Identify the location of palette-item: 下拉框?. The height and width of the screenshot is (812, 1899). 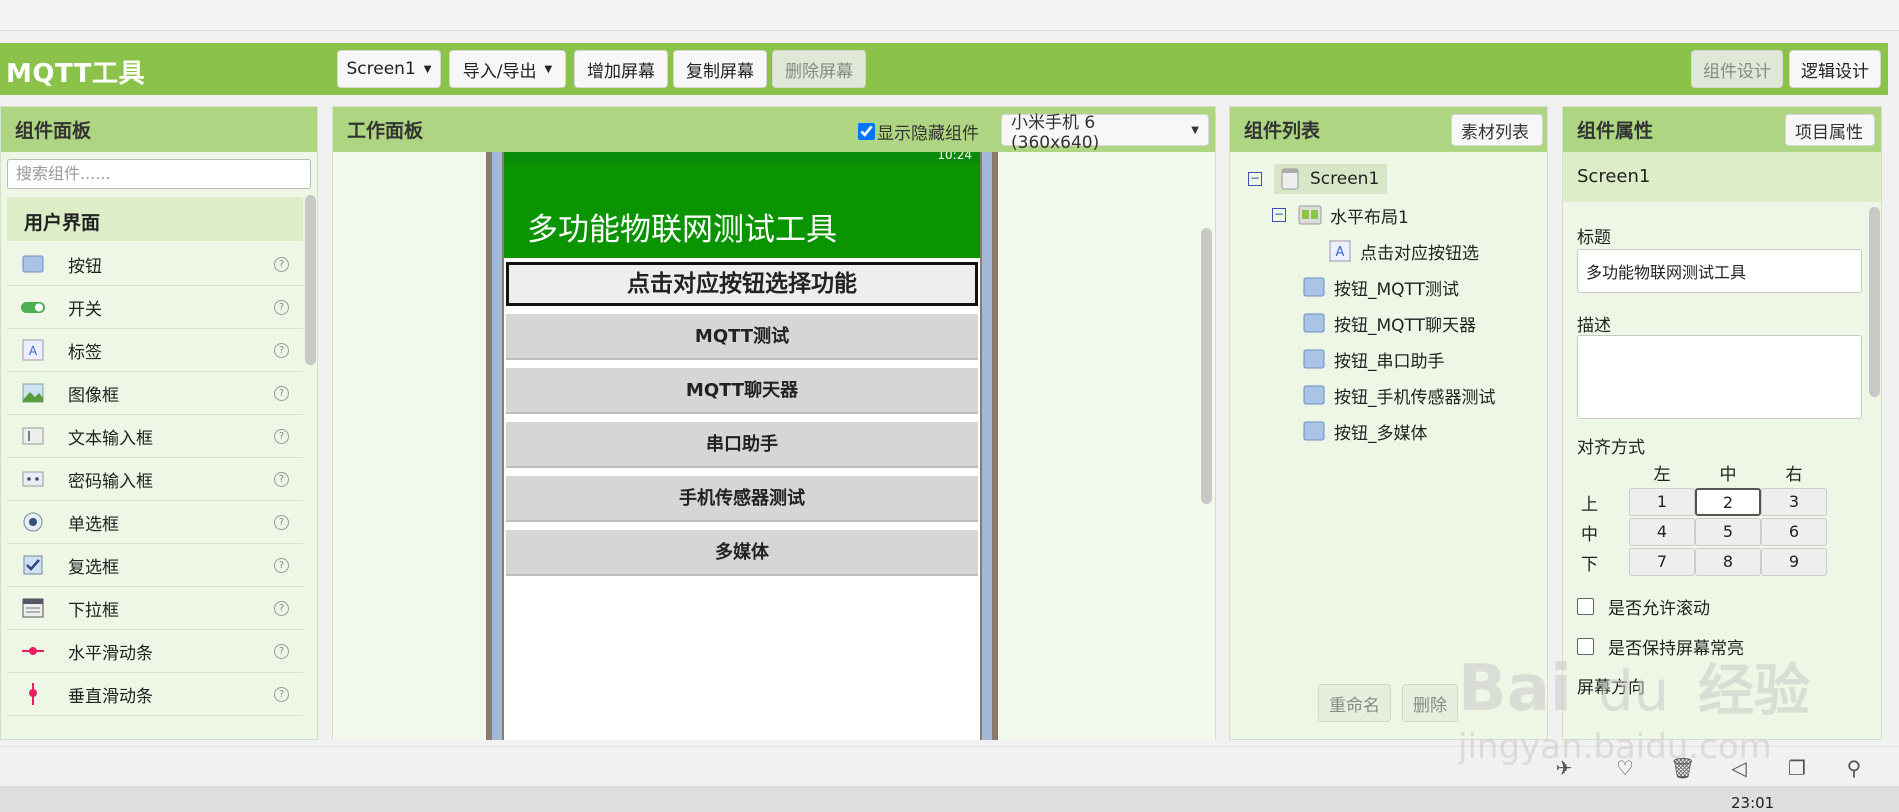
(155, 608).